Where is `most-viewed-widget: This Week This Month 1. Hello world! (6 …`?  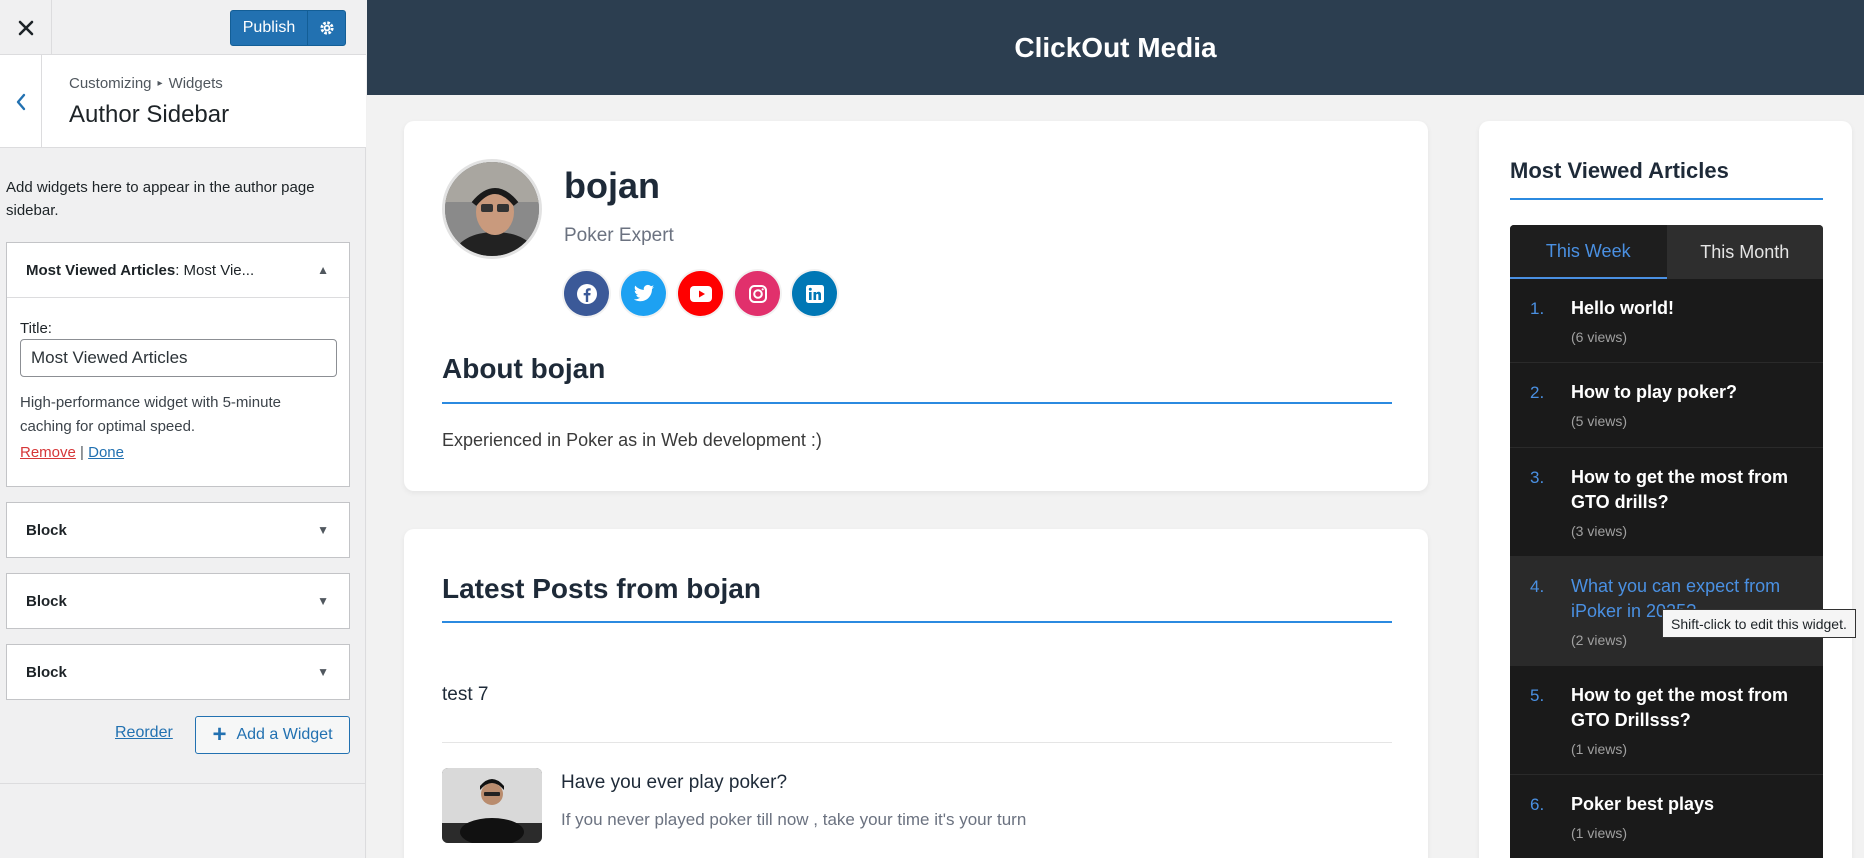 most-viewed-widget: This Week This Month 1. Hello world! (6 … is located at coordinates (1666, 541).